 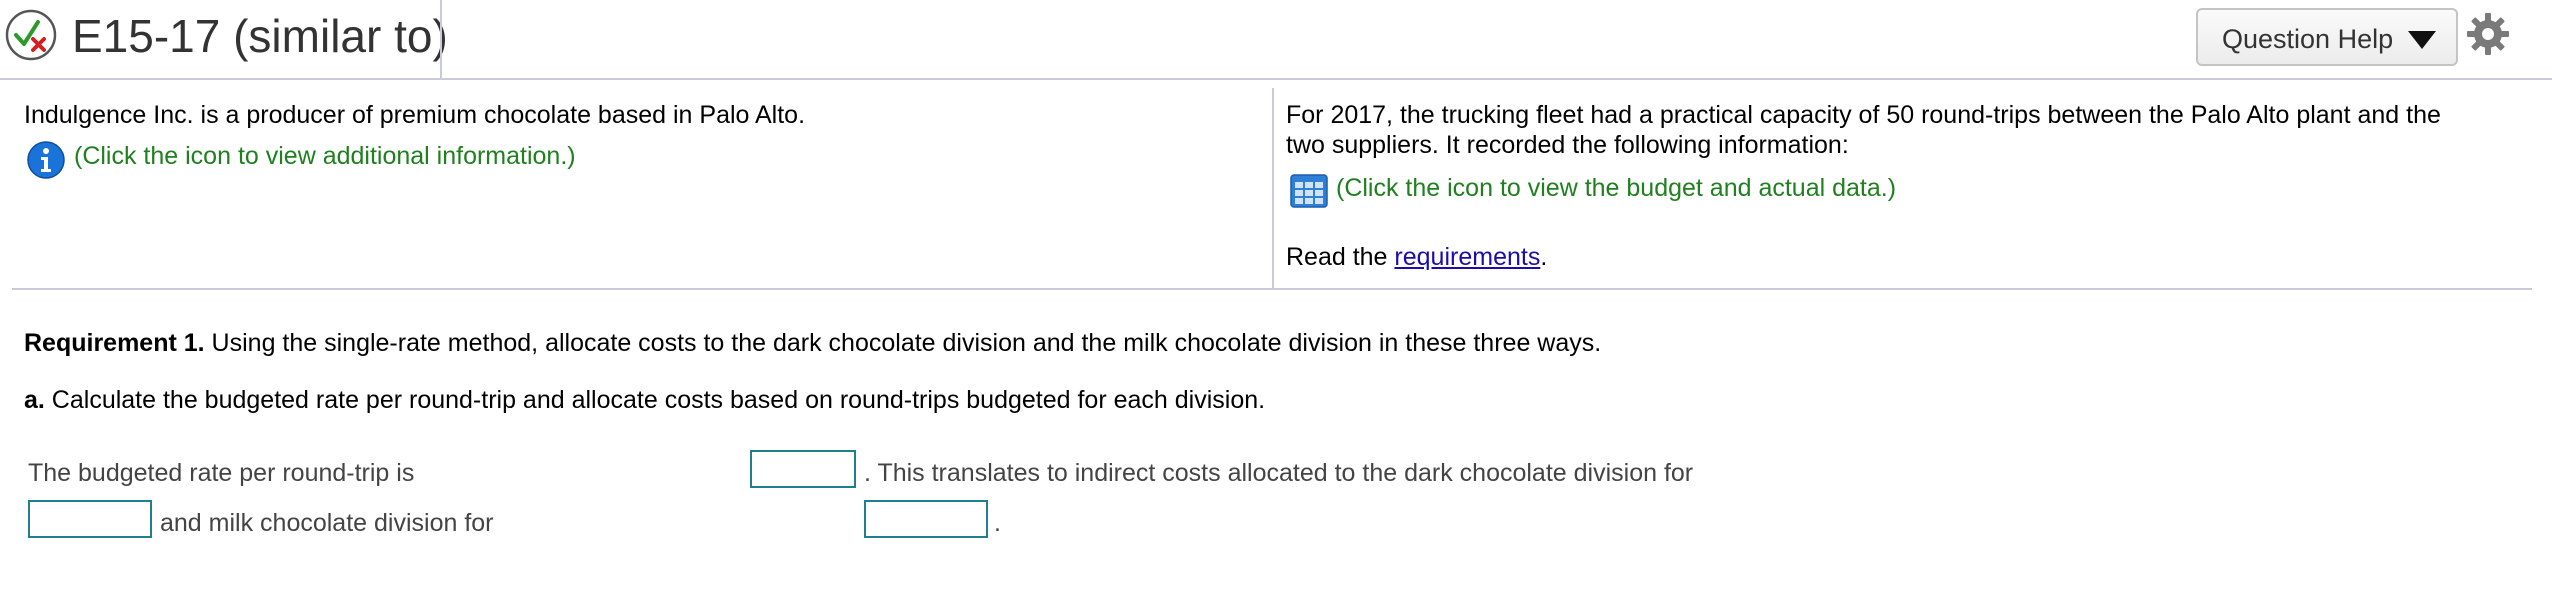 What do you see at coordinates (221, 473) in the screenshot?
I see `rate-label: The budgeted rate per round-trip is` at bounding box center [221, 473].